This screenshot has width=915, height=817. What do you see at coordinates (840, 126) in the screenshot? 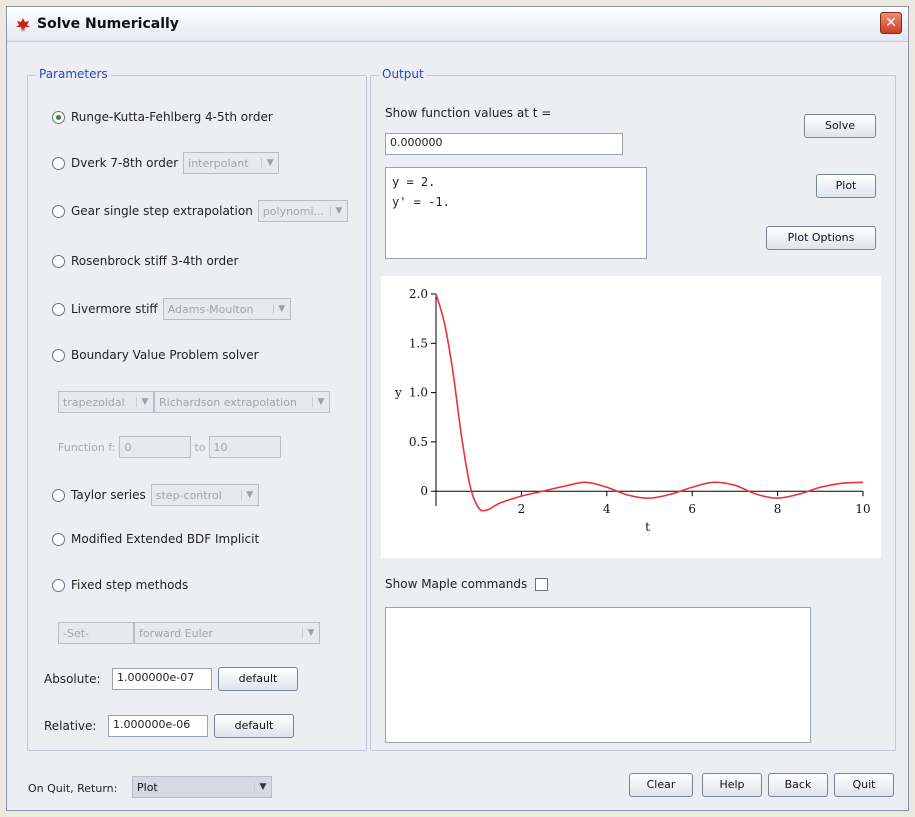
I see `solve-button: Solve` at bounding box center [840, 126].